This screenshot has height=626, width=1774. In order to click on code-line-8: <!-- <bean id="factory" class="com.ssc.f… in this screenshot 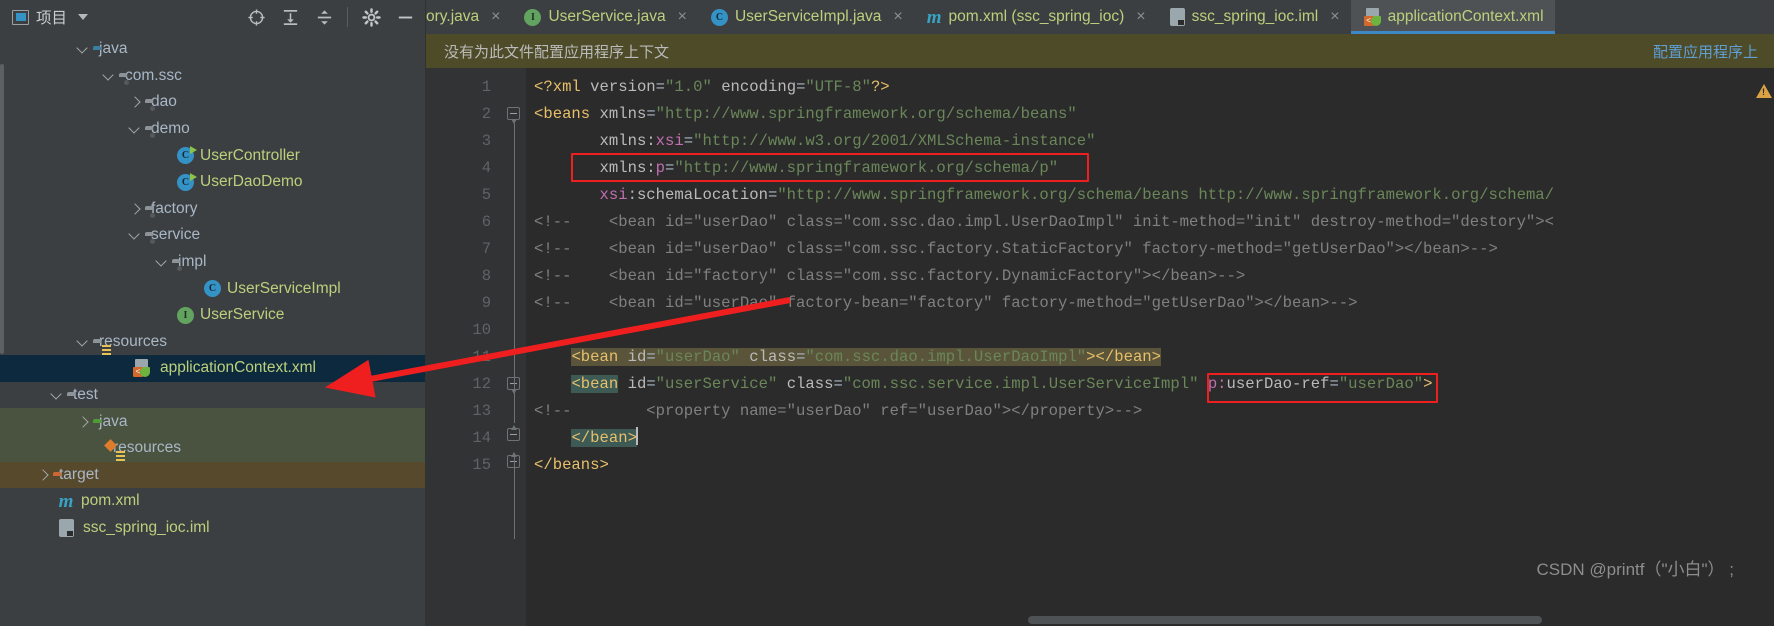, I will do `click(890, 276)`.